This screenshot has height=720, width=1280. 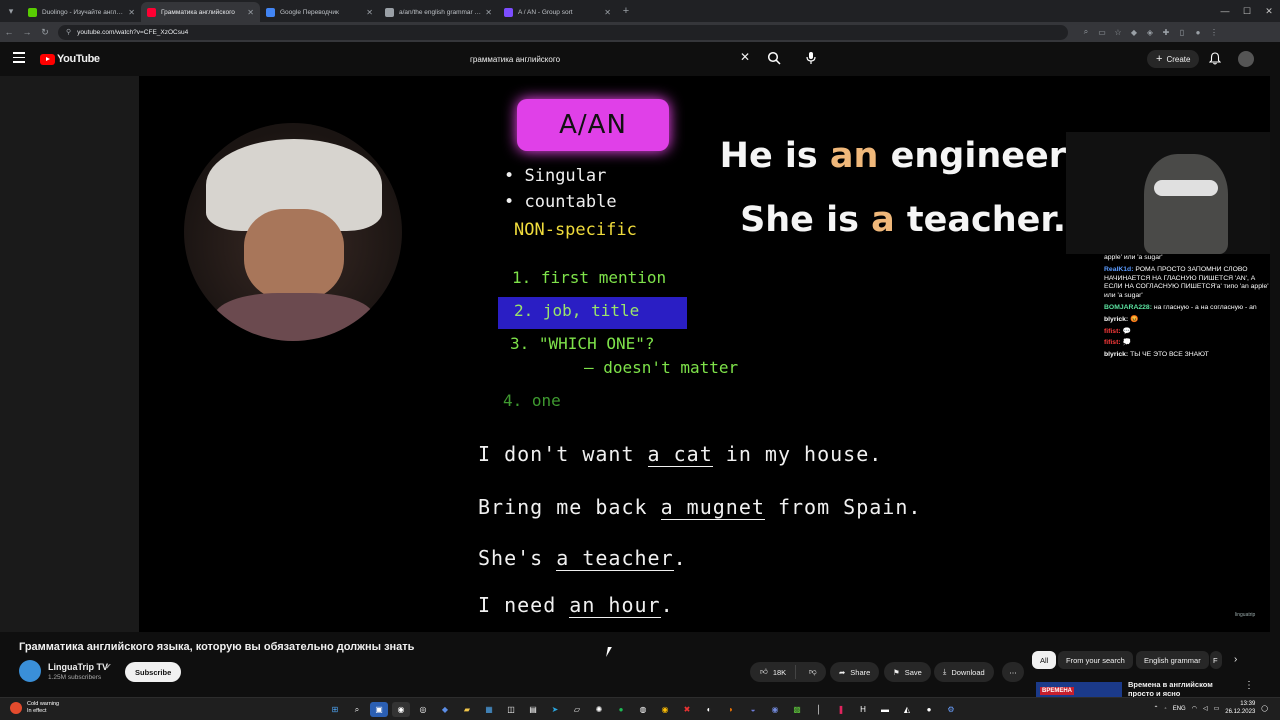 I want to click on clear-search-icon: ✕, so click(x=745, y=57).